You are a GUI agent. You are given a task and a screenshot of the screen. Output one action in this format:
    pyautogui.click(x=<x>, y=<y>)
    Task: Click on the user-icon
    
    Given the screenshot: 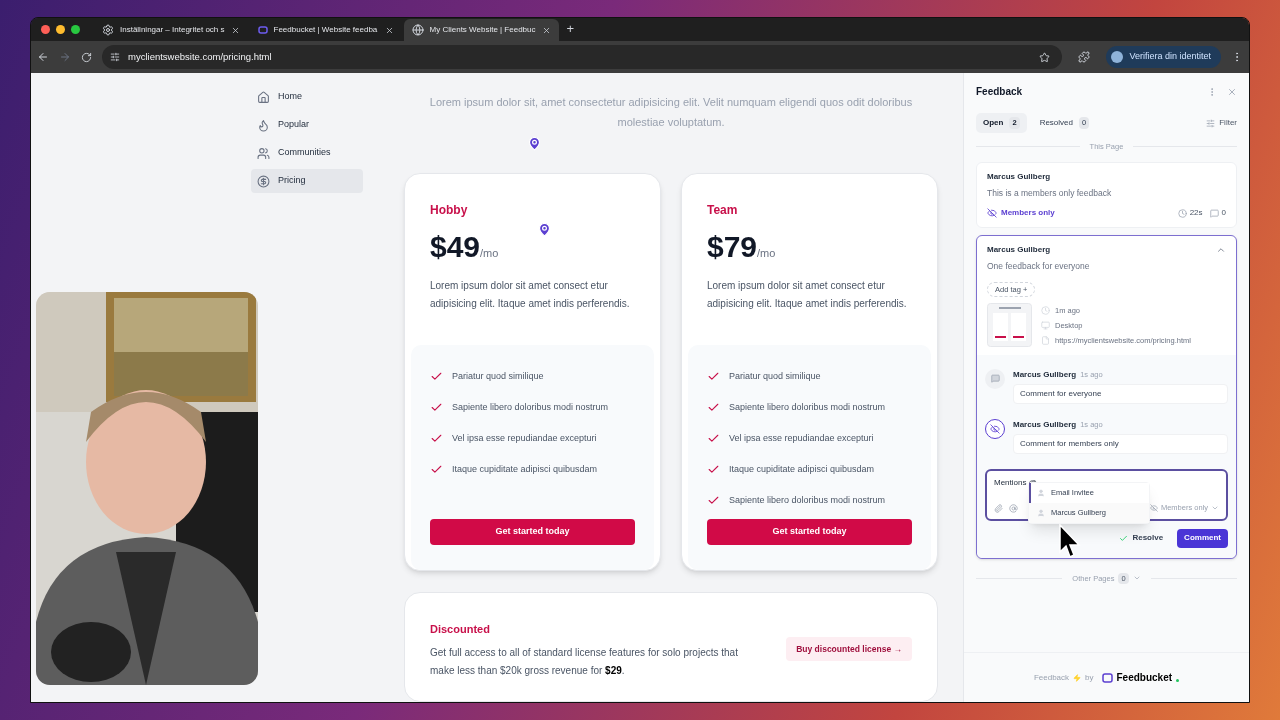 What is the action you would take?
    pyautogui.click(x=1041, y=492)
    